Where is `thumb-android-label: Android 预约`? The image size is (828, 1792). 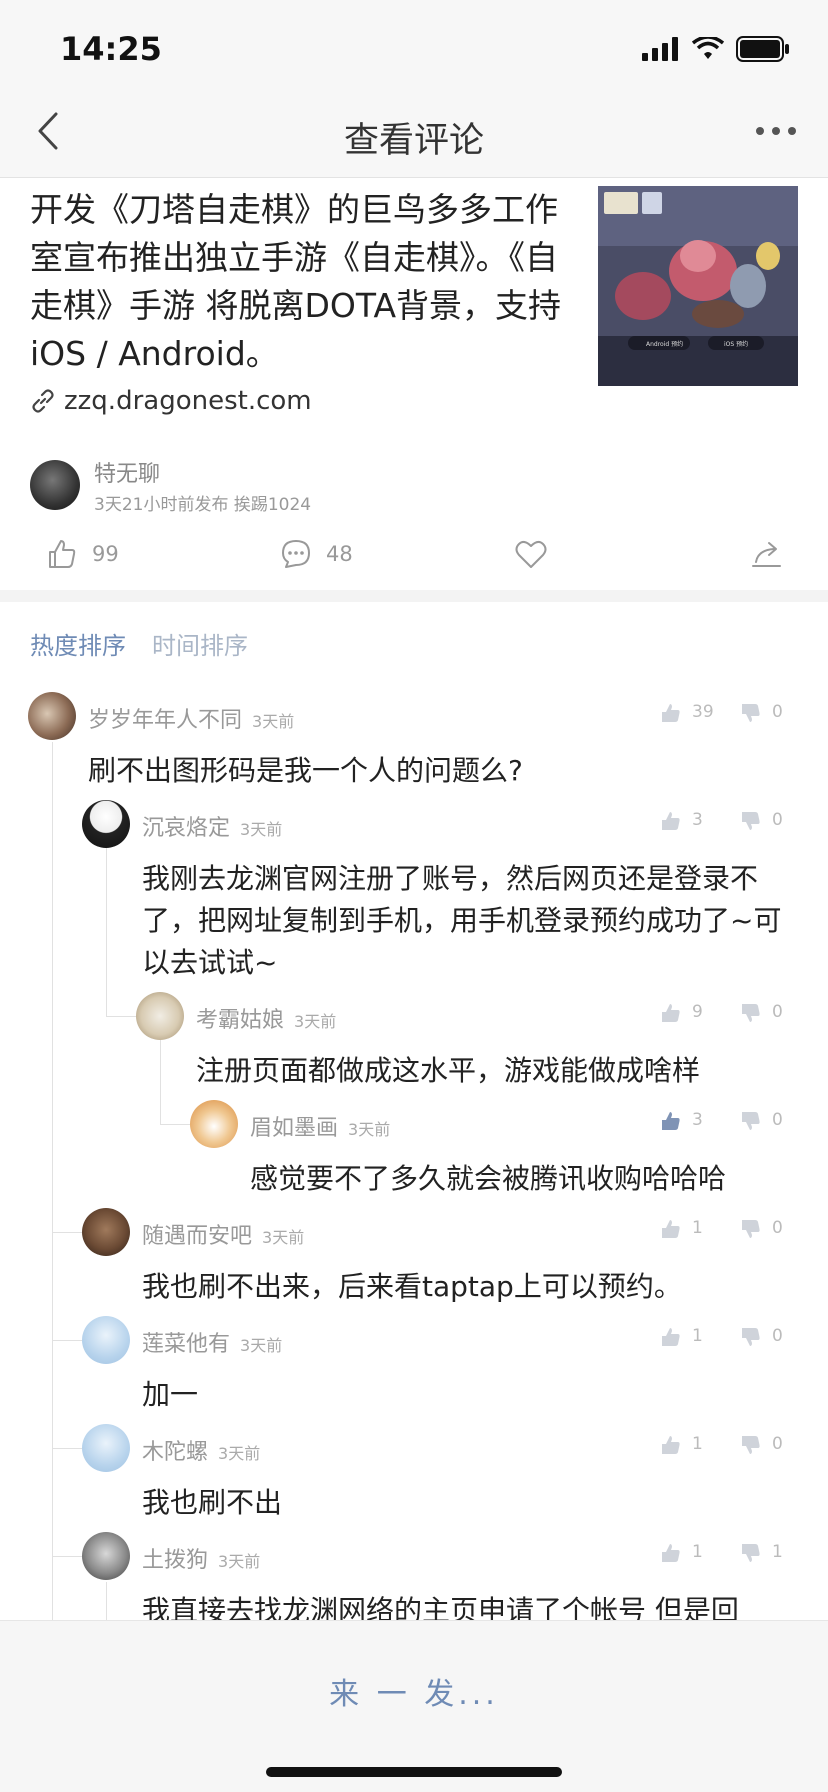 thumb-android-label: Android 预约 is located at coordinates (664, 344).